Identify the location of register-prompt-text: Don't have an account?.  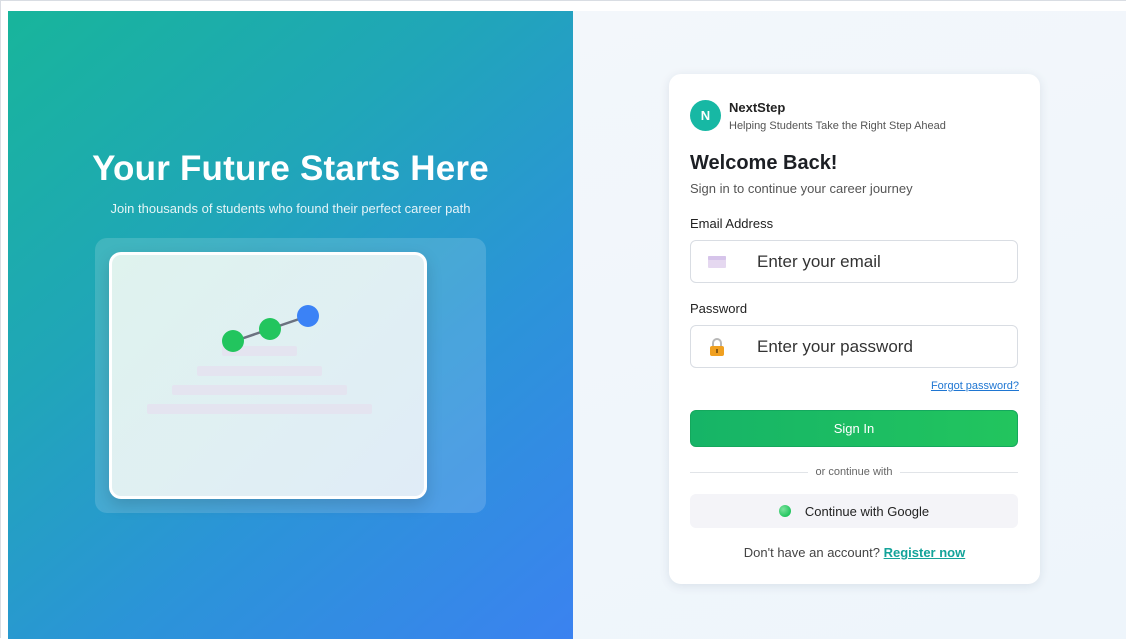
(811, 552).